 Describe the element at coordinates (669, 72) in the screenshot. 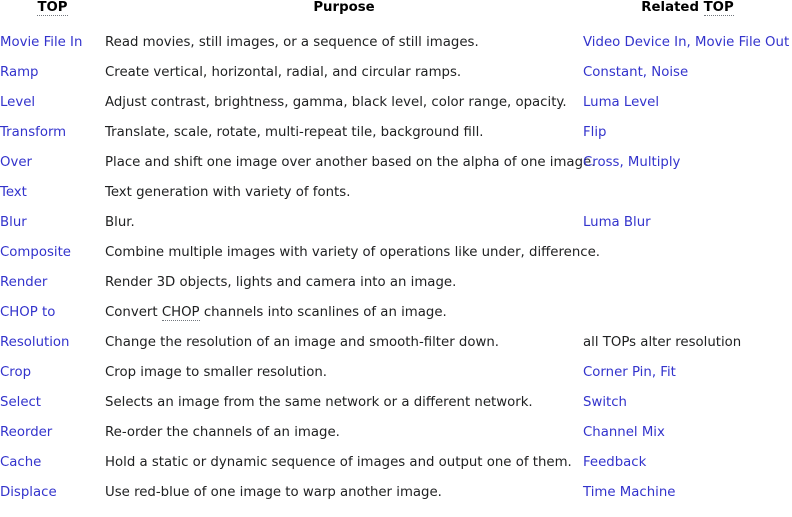

I see `related-top-link: Noise` at that location.